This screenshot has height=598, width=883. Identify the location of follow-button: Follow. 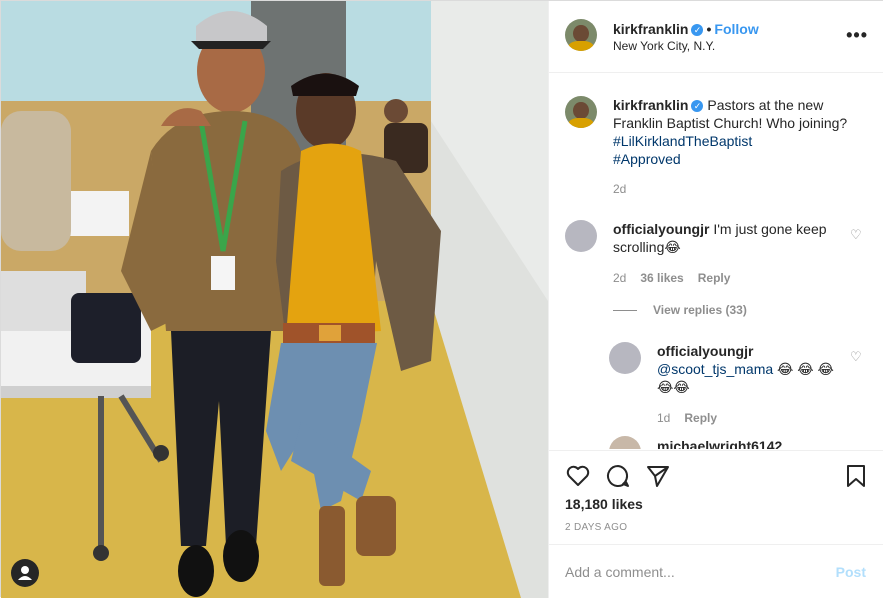
(736, 29).